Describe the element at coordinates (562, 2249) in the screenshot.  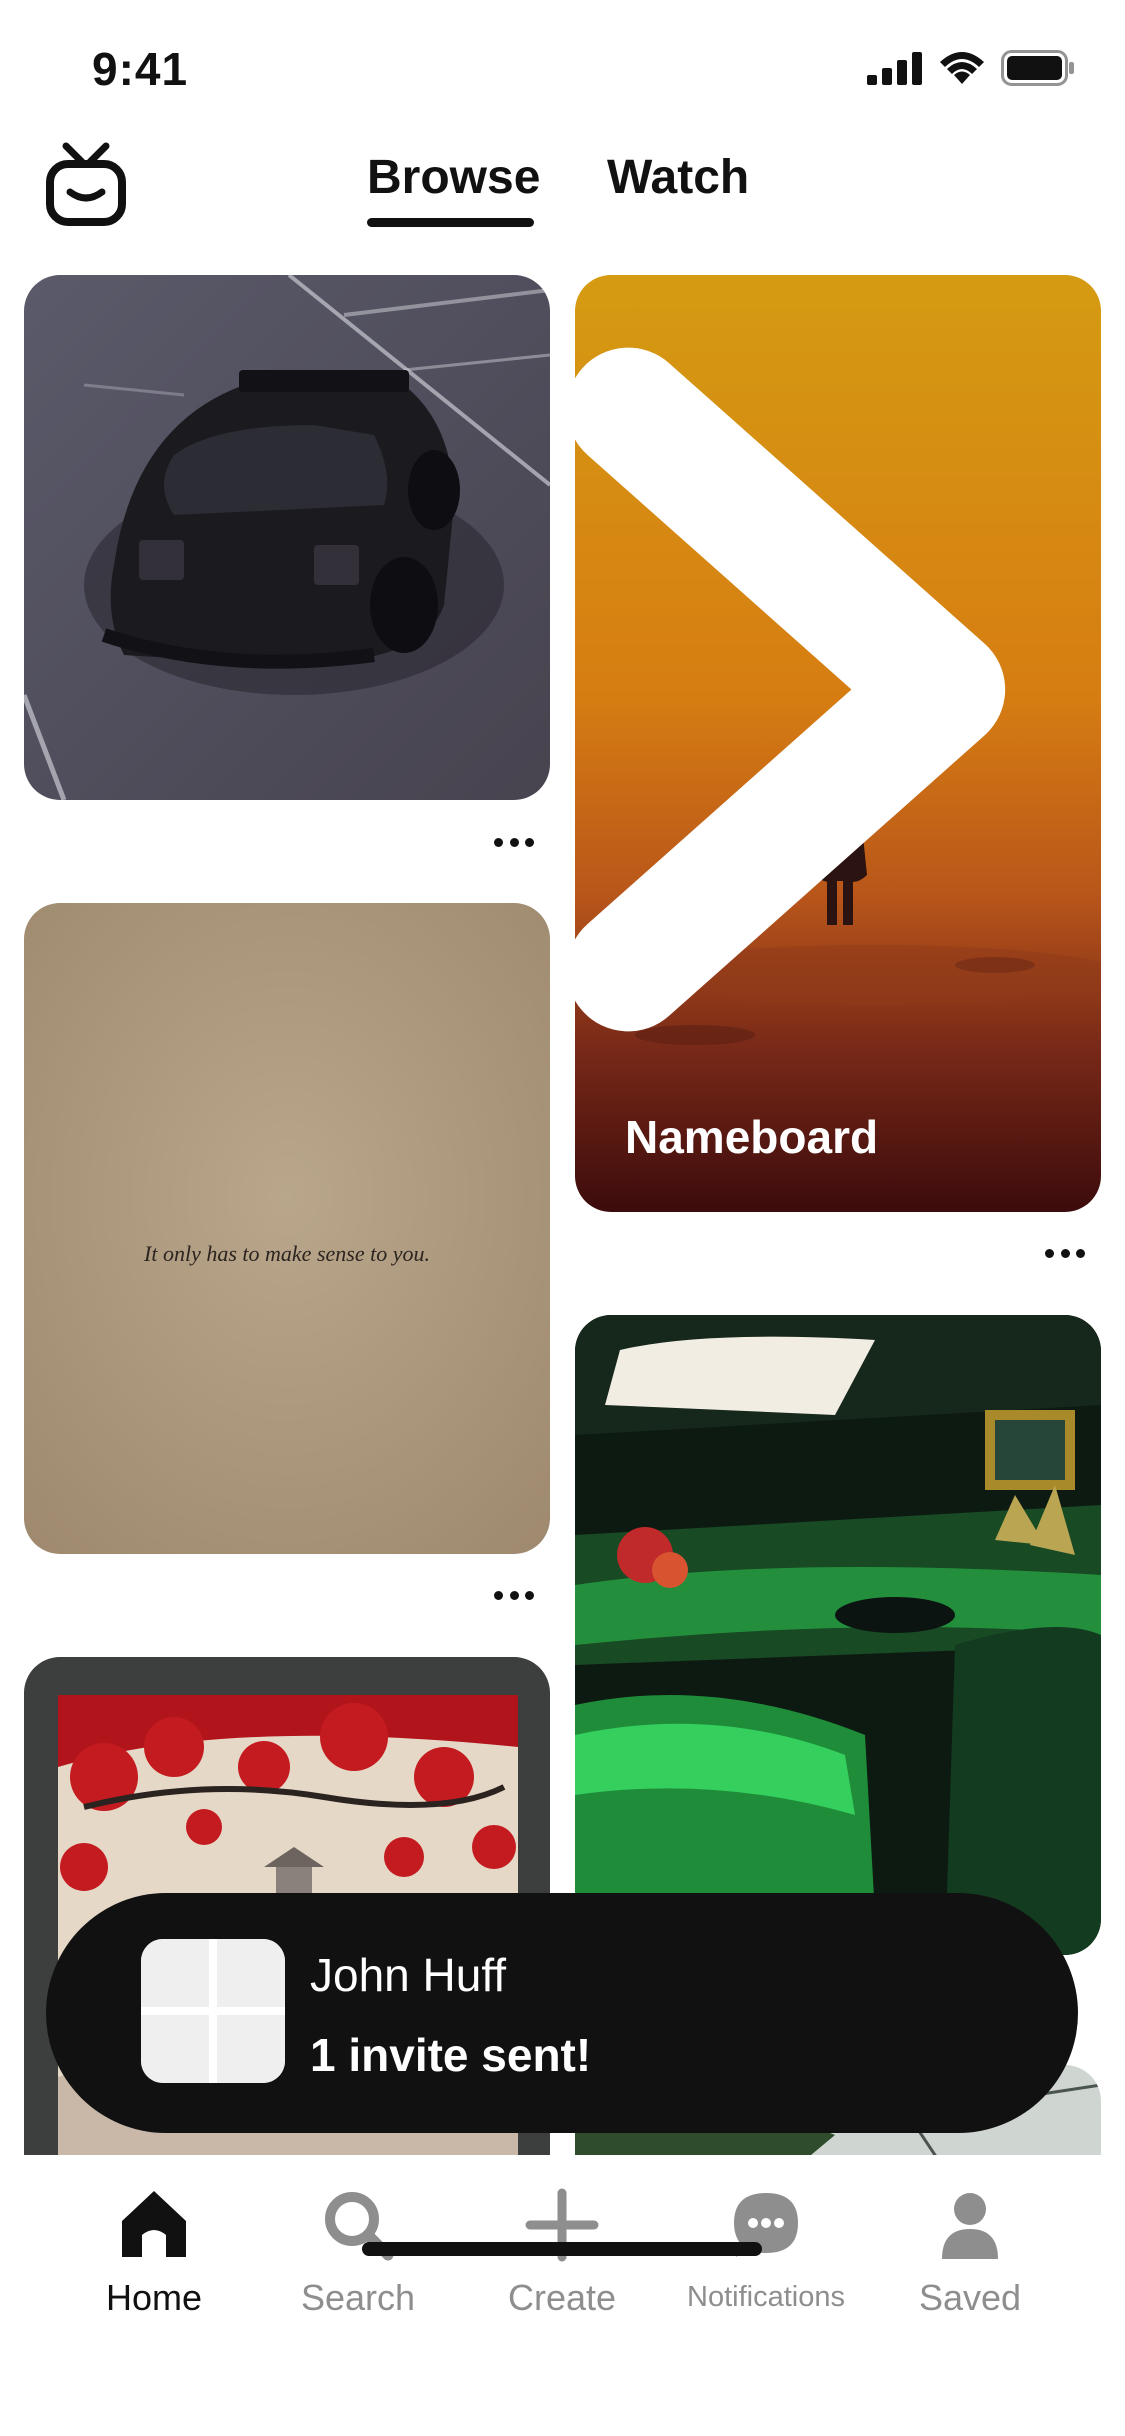
I see `home-indicator` at that location.